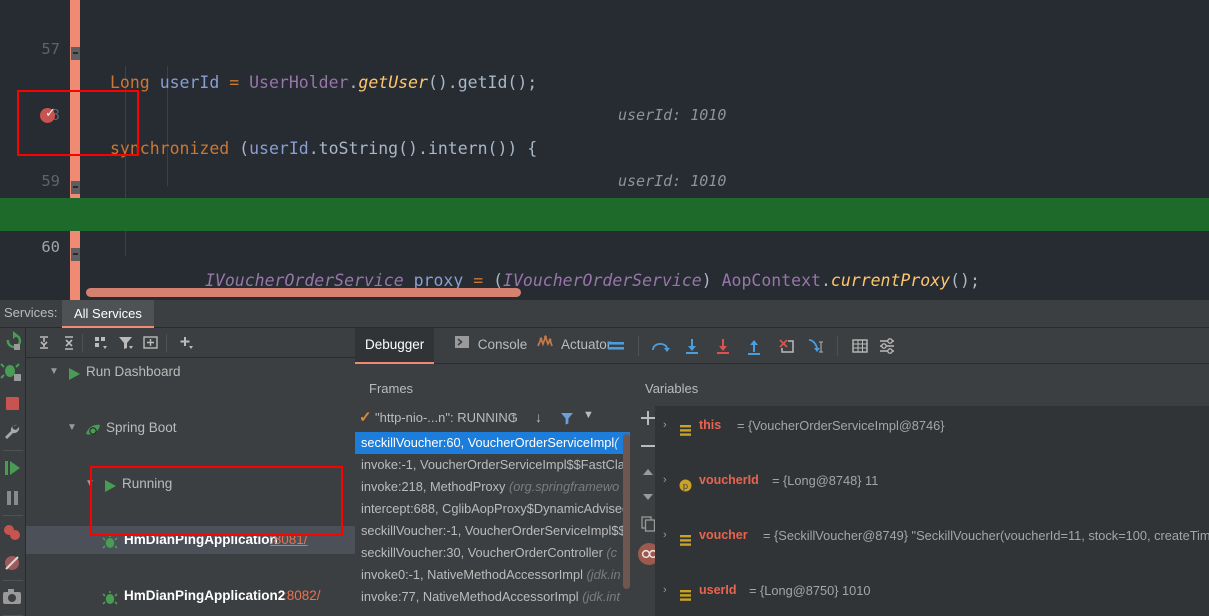 Image resolution: width=1209 pixels, height=616 pixels. What do you see at coordinates (672, 181) in the screenshot?
I see `inlay-hint-58: userId: 1010` at bounding box center [672, 181].